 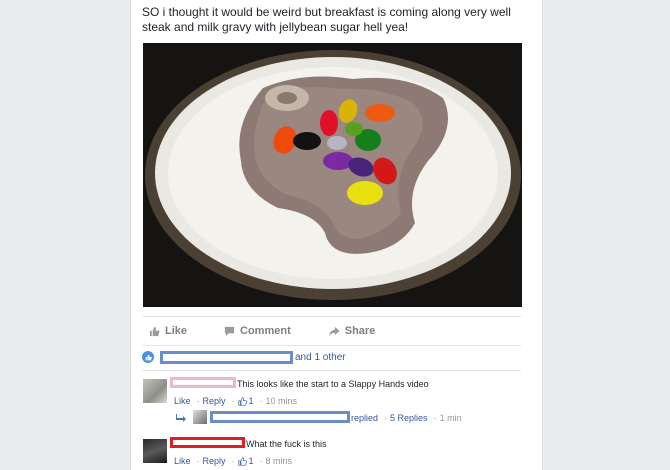 I want to click on replied-text: replied, so click(x=364, y=418).